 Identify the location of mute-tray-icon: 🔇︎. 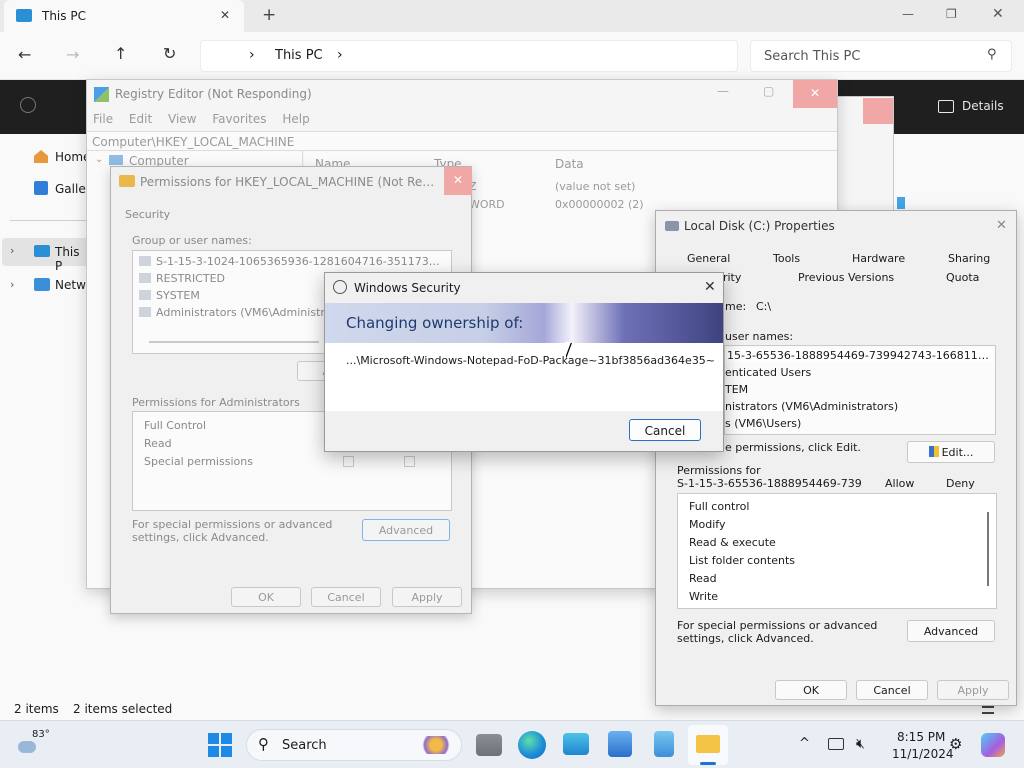
(860, 744).